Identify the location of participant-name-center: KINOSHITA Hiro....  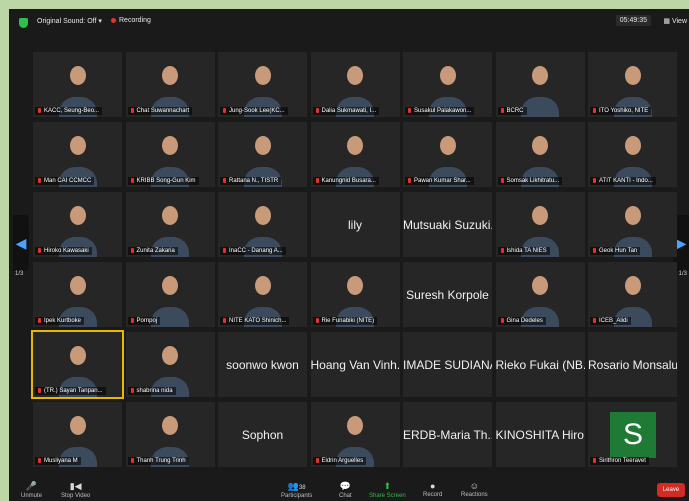
(540, 435).